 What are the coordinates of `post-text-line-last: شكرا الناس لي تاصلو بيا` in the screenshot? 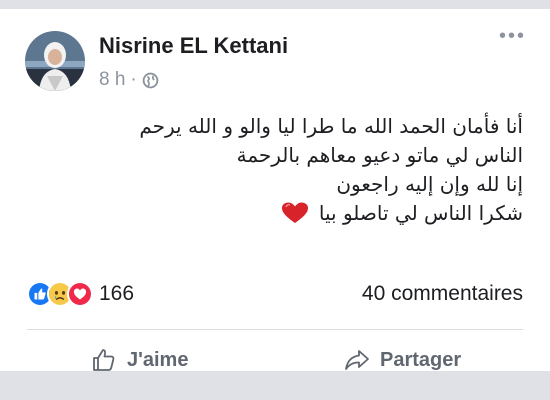 It's located at (288, 213).